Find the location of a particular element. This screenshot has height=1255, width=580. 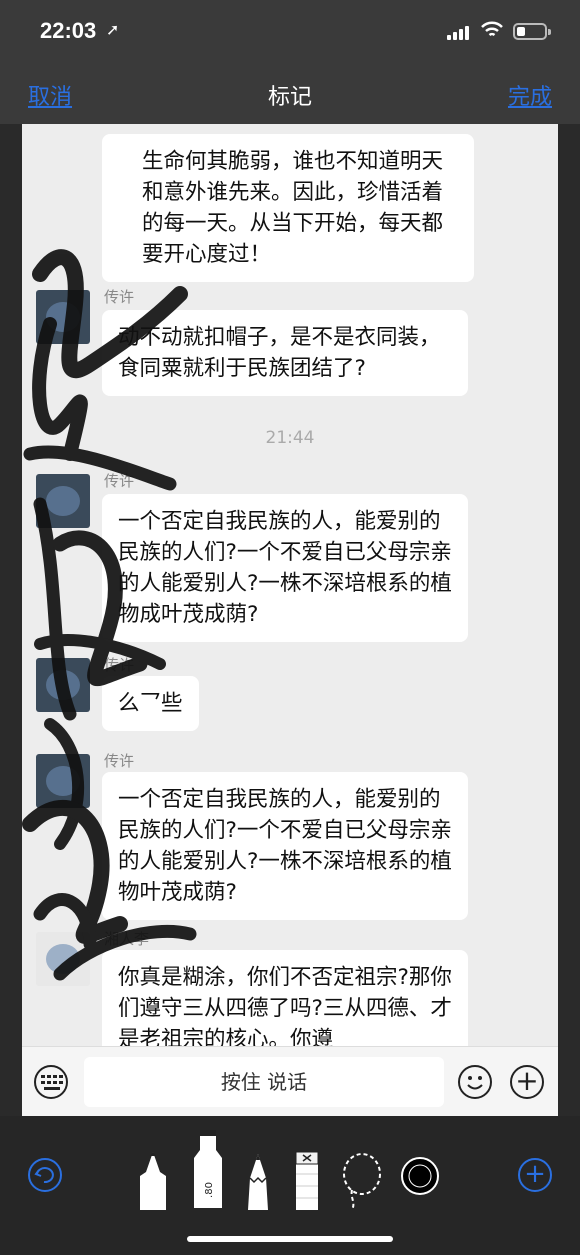

location-arrow-icon: ➚ is located at coordinates (113, 29).